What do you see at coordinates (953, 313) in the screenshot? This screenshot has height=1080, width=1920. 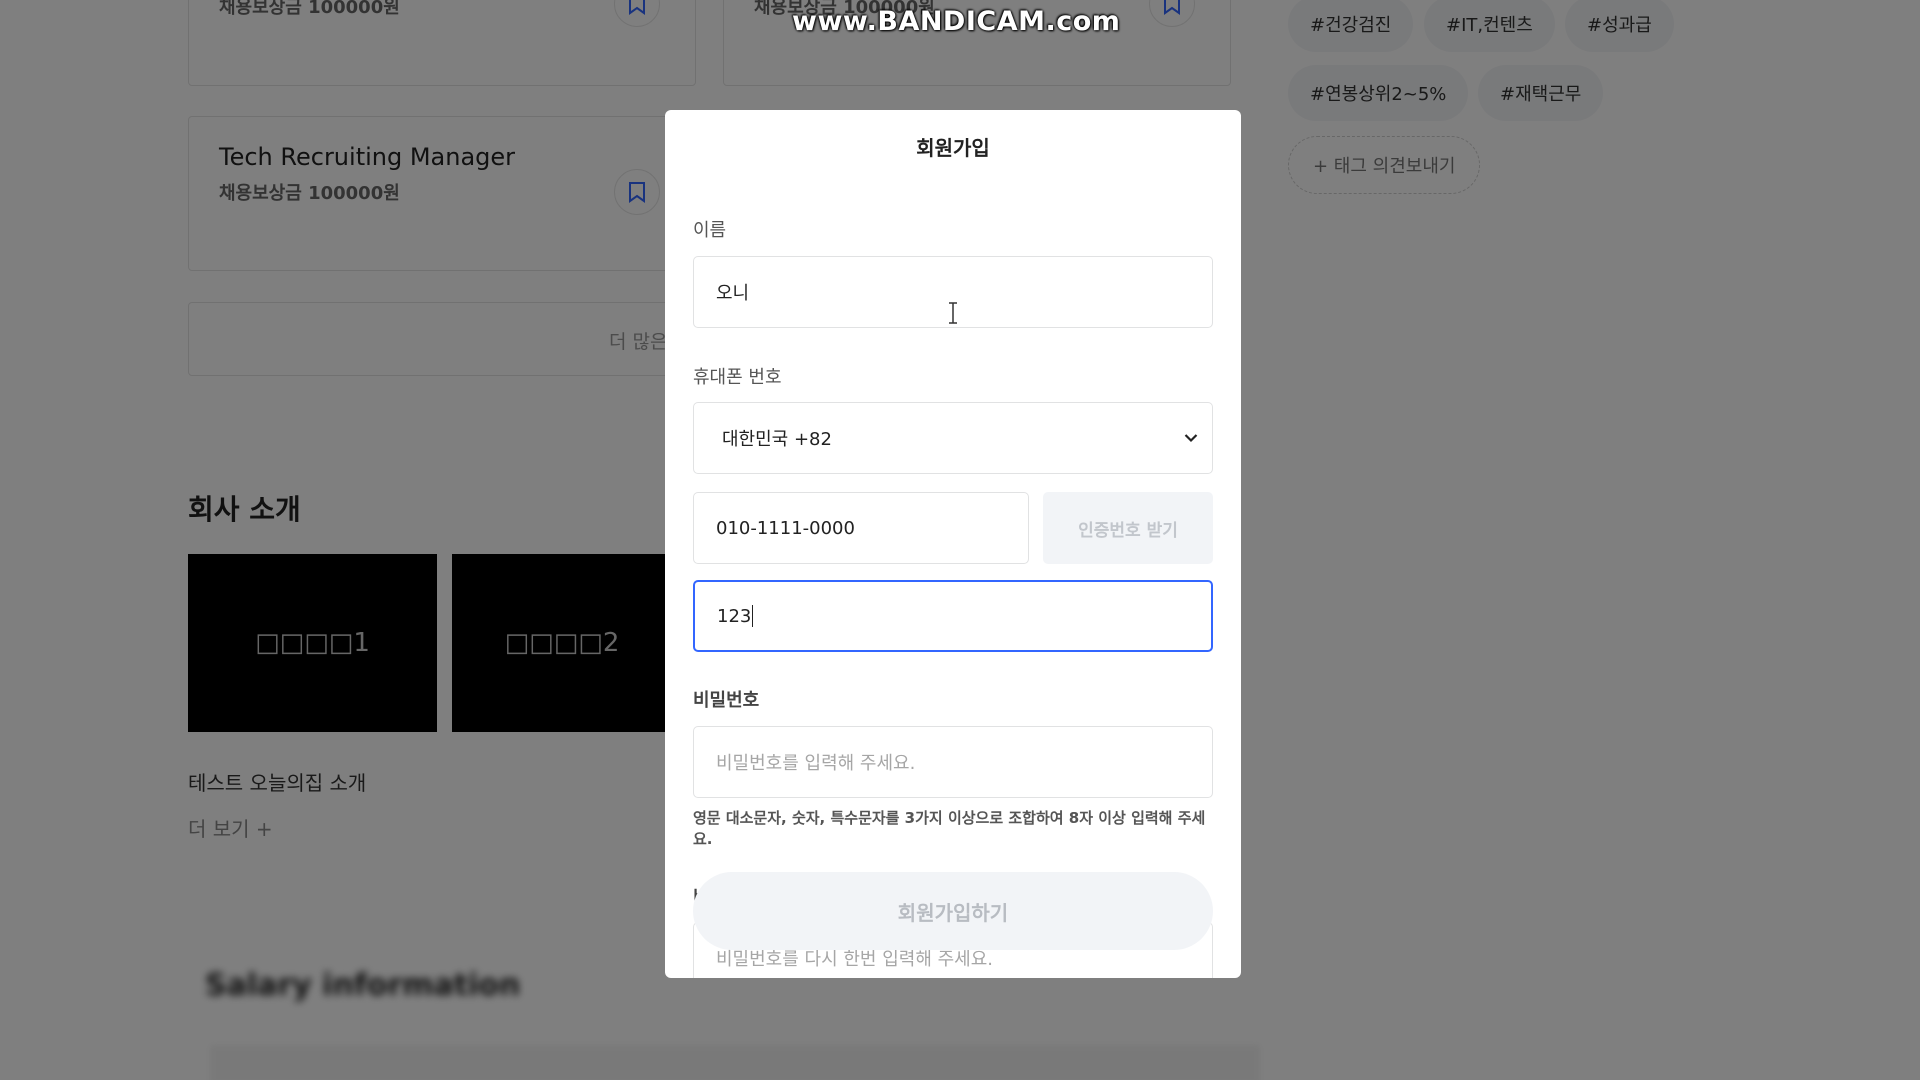 I see `text-cursor-icon` at bounding box center [953, 313].